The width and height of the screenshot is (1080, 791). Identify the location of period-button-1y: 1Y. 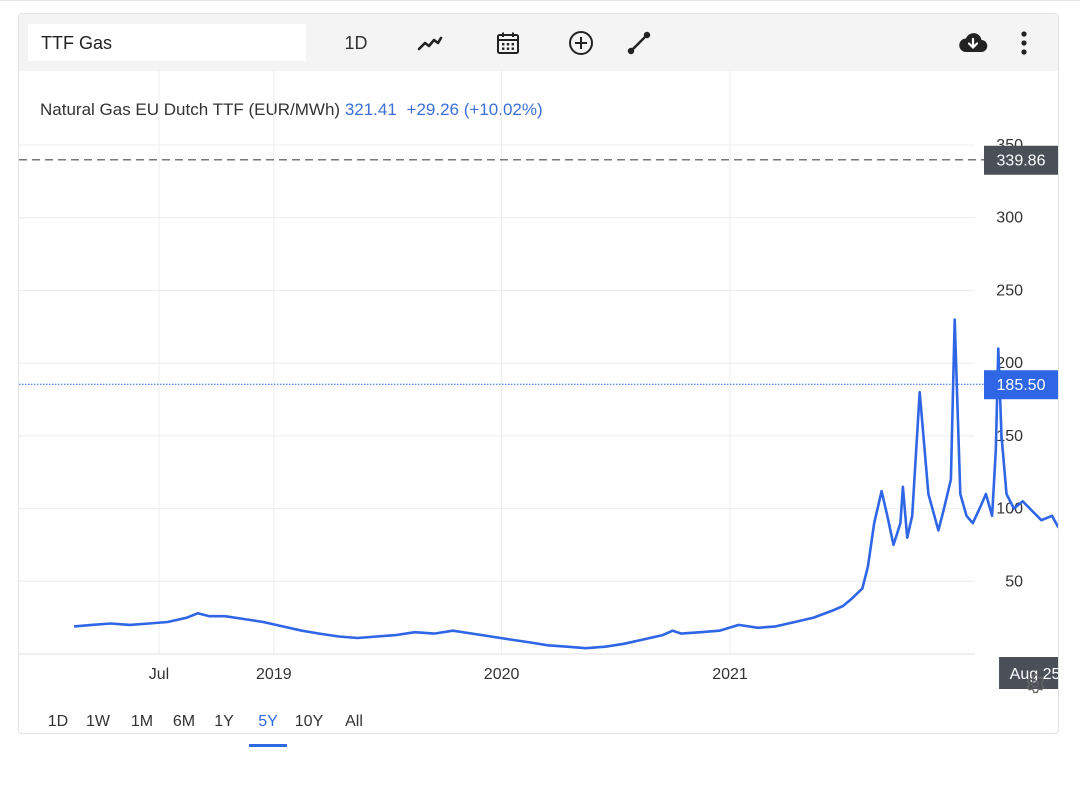
(224, 729).